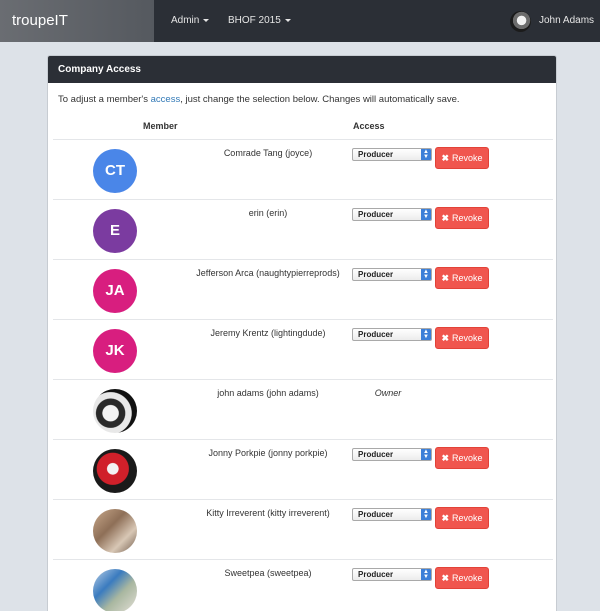 The height and width of the screenshot is (611, 600). Describe the element at coordinates (185, 20) in the screenshot. I see `admin-menu-label: Admin` at that location.